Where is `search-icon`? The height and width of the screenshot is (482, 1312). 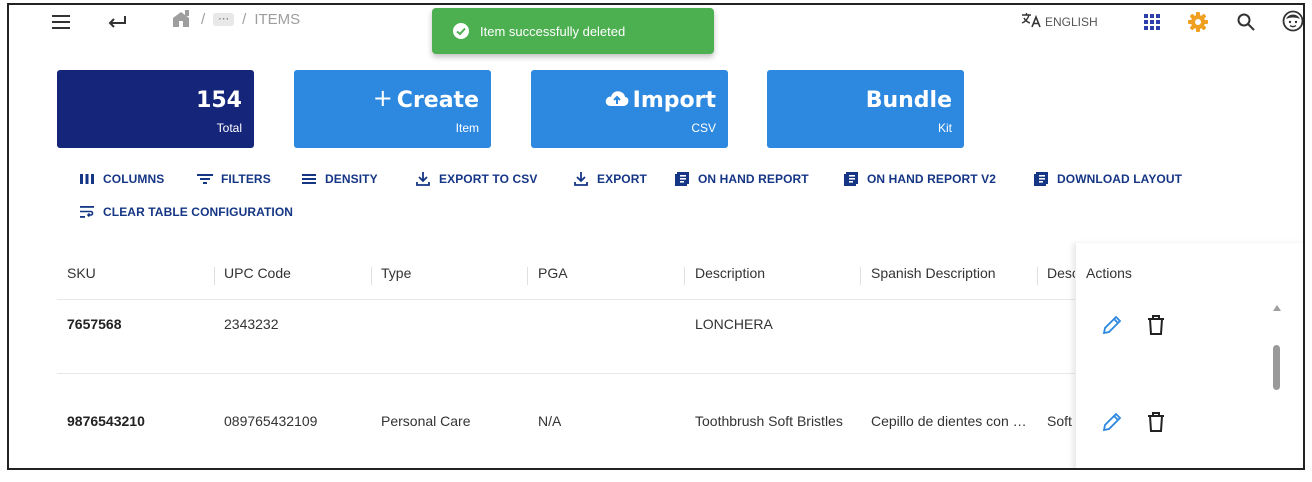 search-icon is located at coordinates (1246, 22).